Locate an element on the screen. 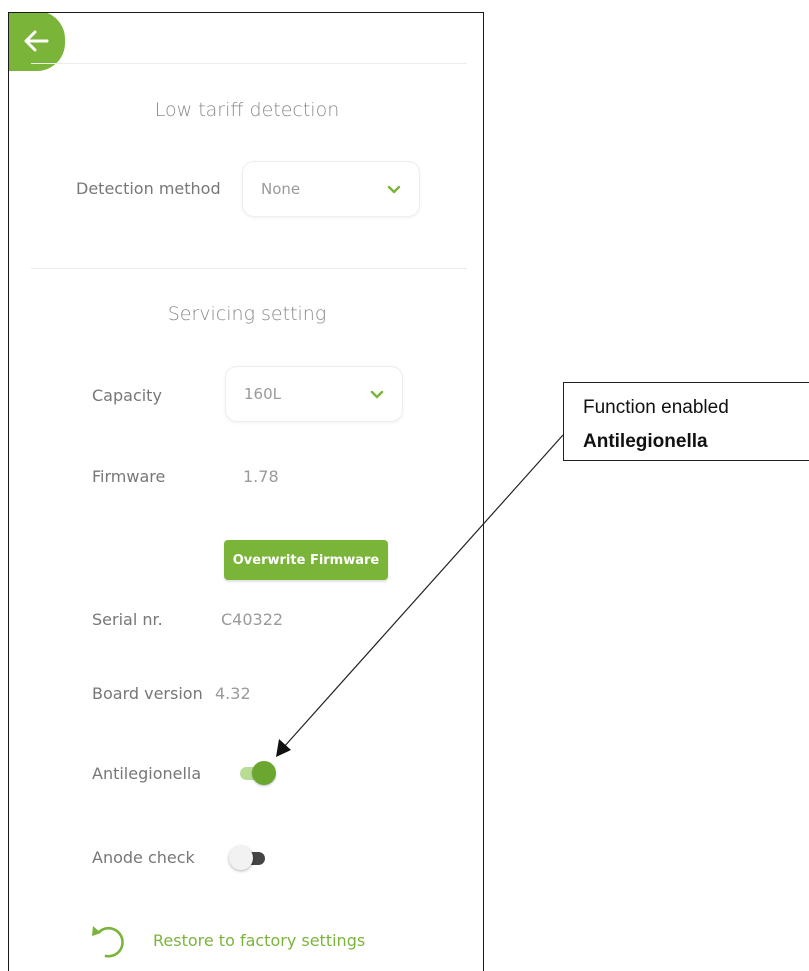 This screenshot has width=809, height=971. firmware-value: 1.78 is located at coordinates (261, 476).